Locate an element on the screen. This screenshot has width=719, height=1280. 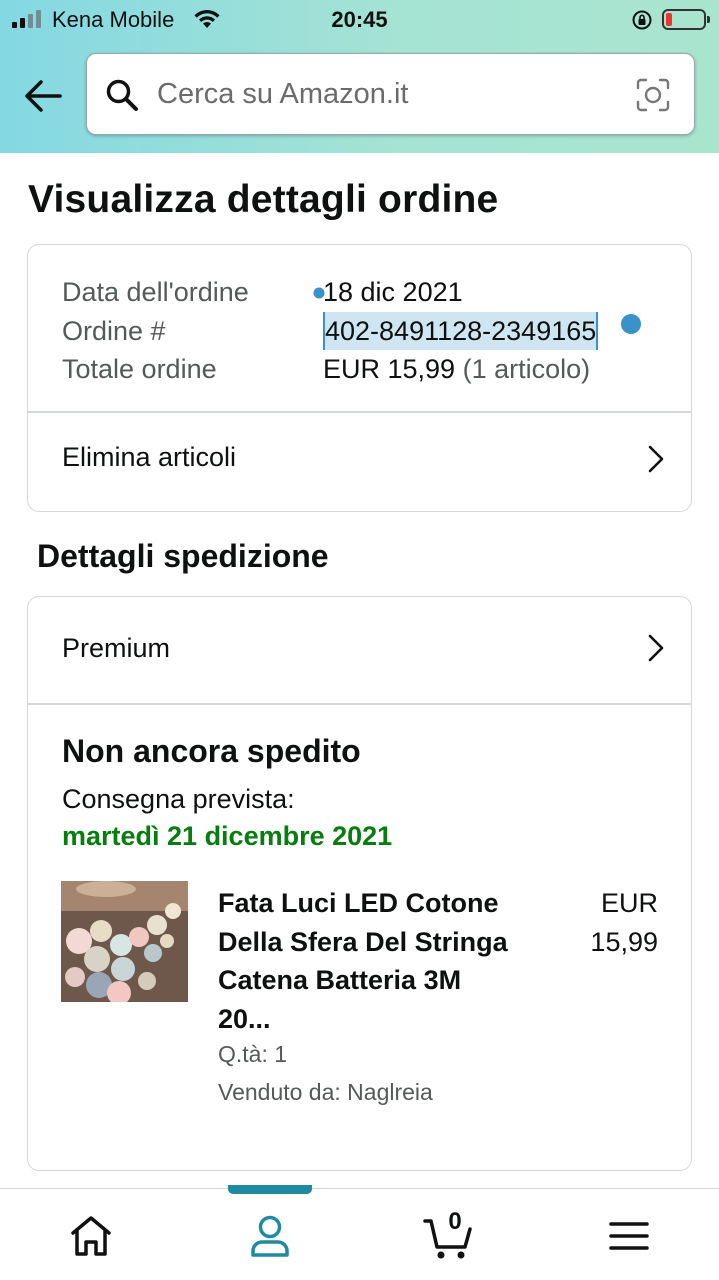
product-seller: Venduto da: Naglreia is located at coordinates (325, 1092).